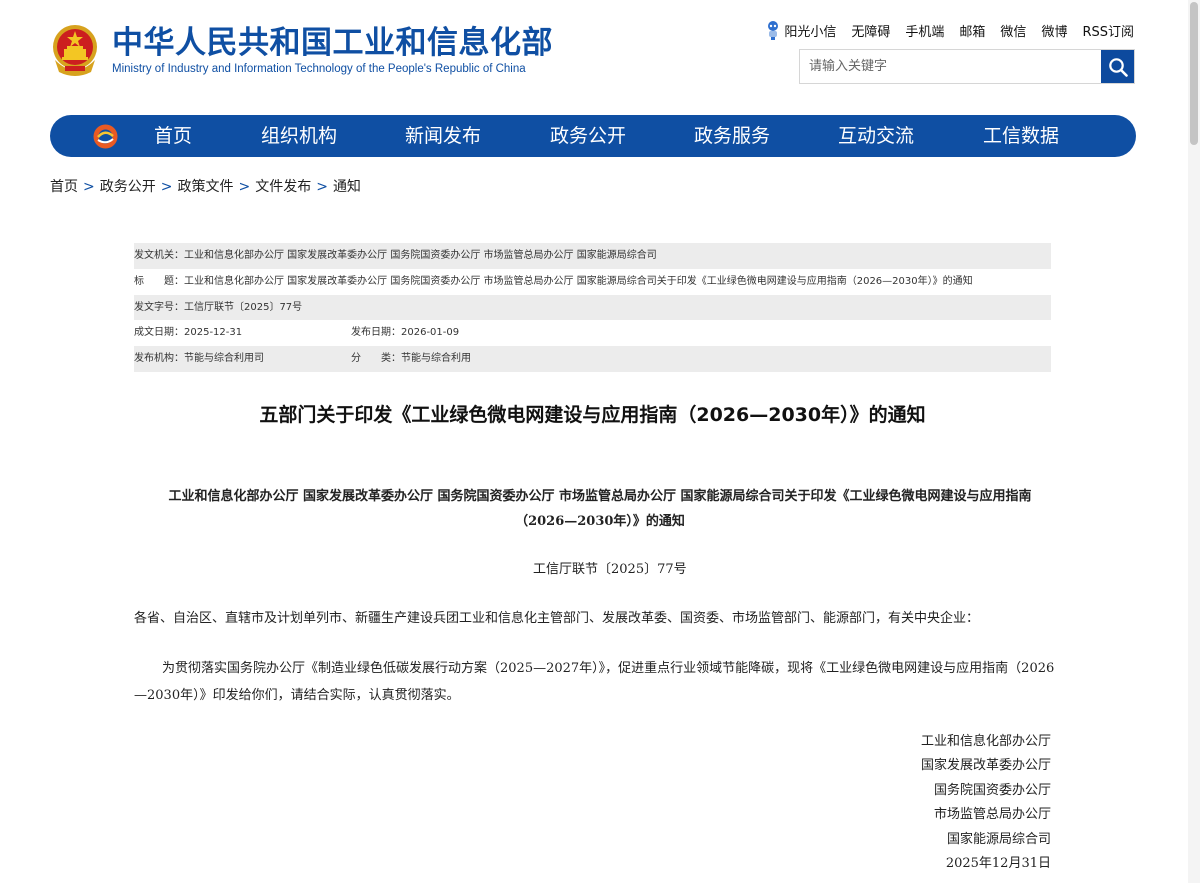 This screenshot has width=1200, height=883. What do you see at coordinates (159, 307) in the screenshot?
I see `meta-label: 发文字号：` at bounding box center [159, 307].